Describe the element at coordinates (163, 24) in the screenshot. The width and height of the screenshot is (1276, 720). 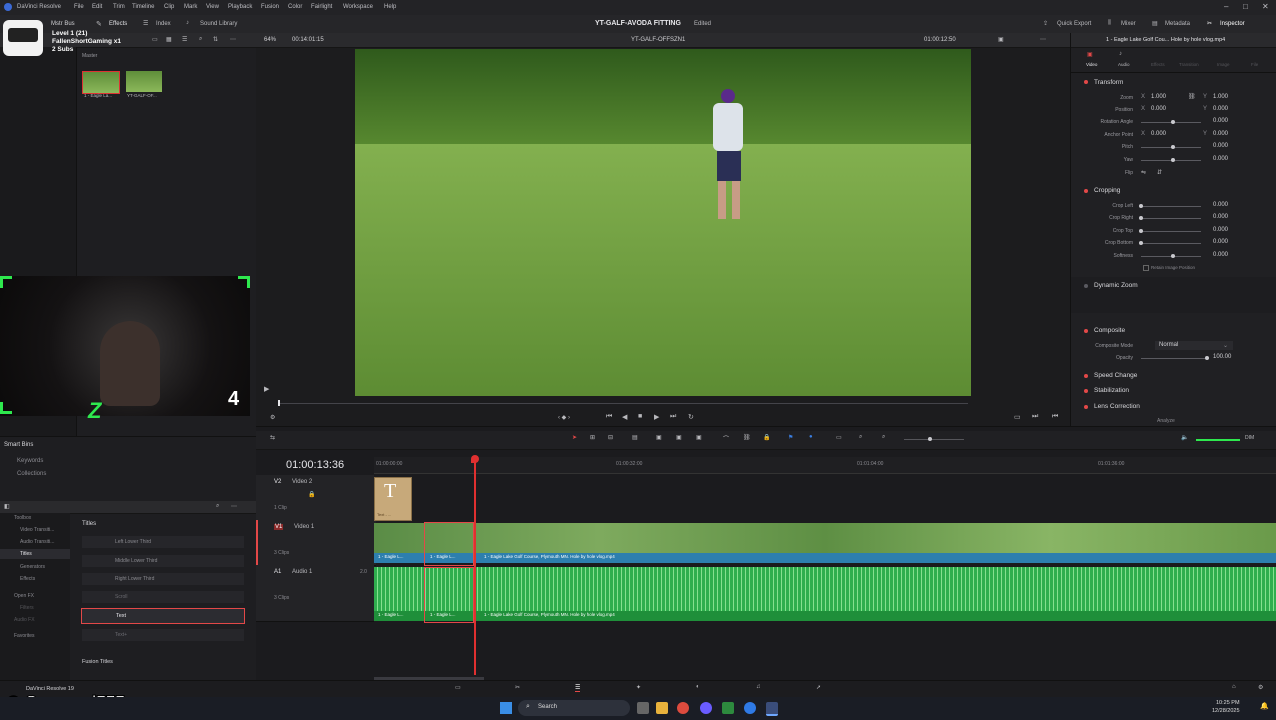
I see `index-toggle: Index` at that location.